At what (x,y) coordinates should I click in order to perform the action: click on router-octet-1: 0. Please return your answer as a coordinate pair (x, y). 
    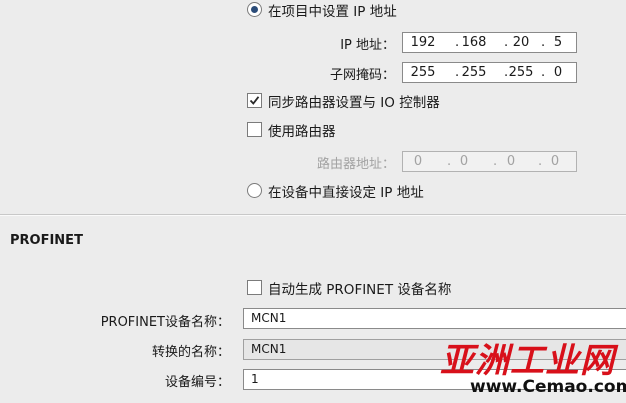
    Looking at the image, I should click on (418, 161).